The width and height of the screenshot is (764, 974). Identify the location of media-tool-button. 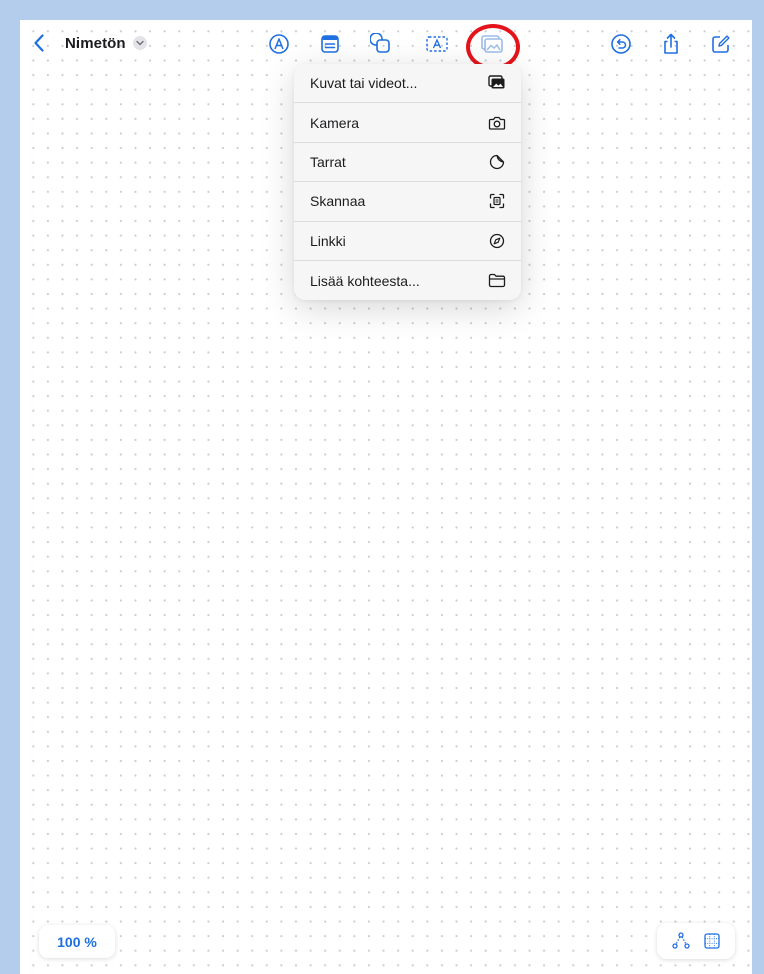
(492, 44).